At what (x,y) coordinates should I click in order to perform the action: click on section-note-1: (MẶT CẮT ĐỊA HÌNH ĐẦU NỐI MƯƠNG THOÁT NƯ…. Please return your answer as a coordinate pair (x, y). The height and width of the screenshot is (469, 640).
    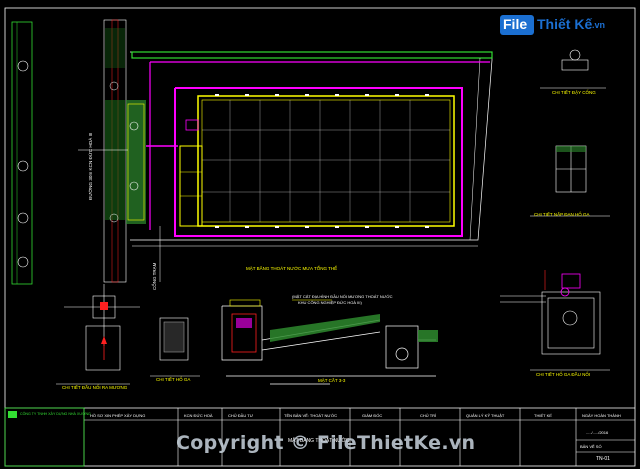
    Looking at the image, I should click on (342, 296).